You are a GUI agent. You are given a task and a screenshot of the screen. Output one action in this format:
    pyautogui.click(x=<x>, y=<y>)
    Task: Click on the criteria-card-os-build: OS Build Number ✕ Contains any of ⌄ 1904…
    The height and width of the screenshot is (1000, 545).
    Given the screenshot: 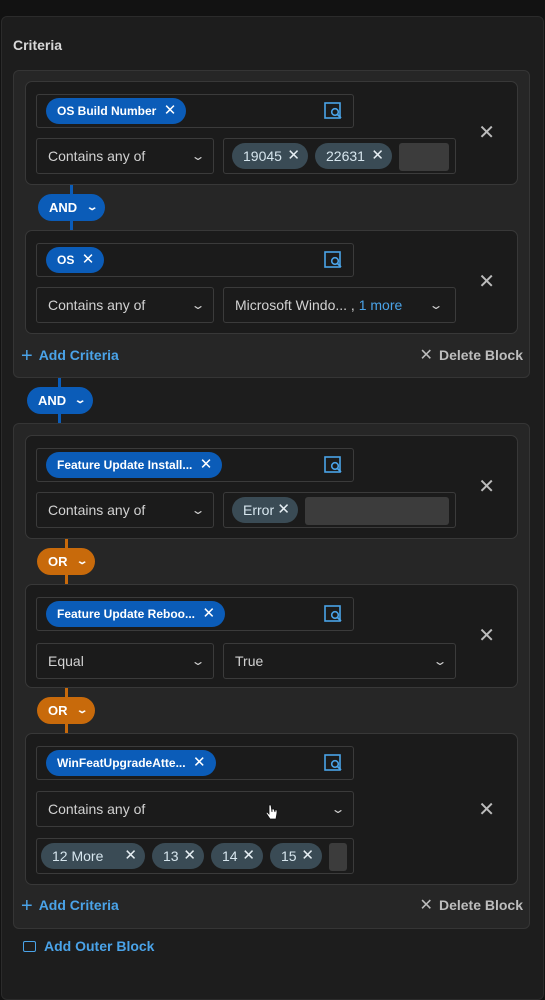 What is the action you would take?
    pyautogui.click(x=271, y=133)
    